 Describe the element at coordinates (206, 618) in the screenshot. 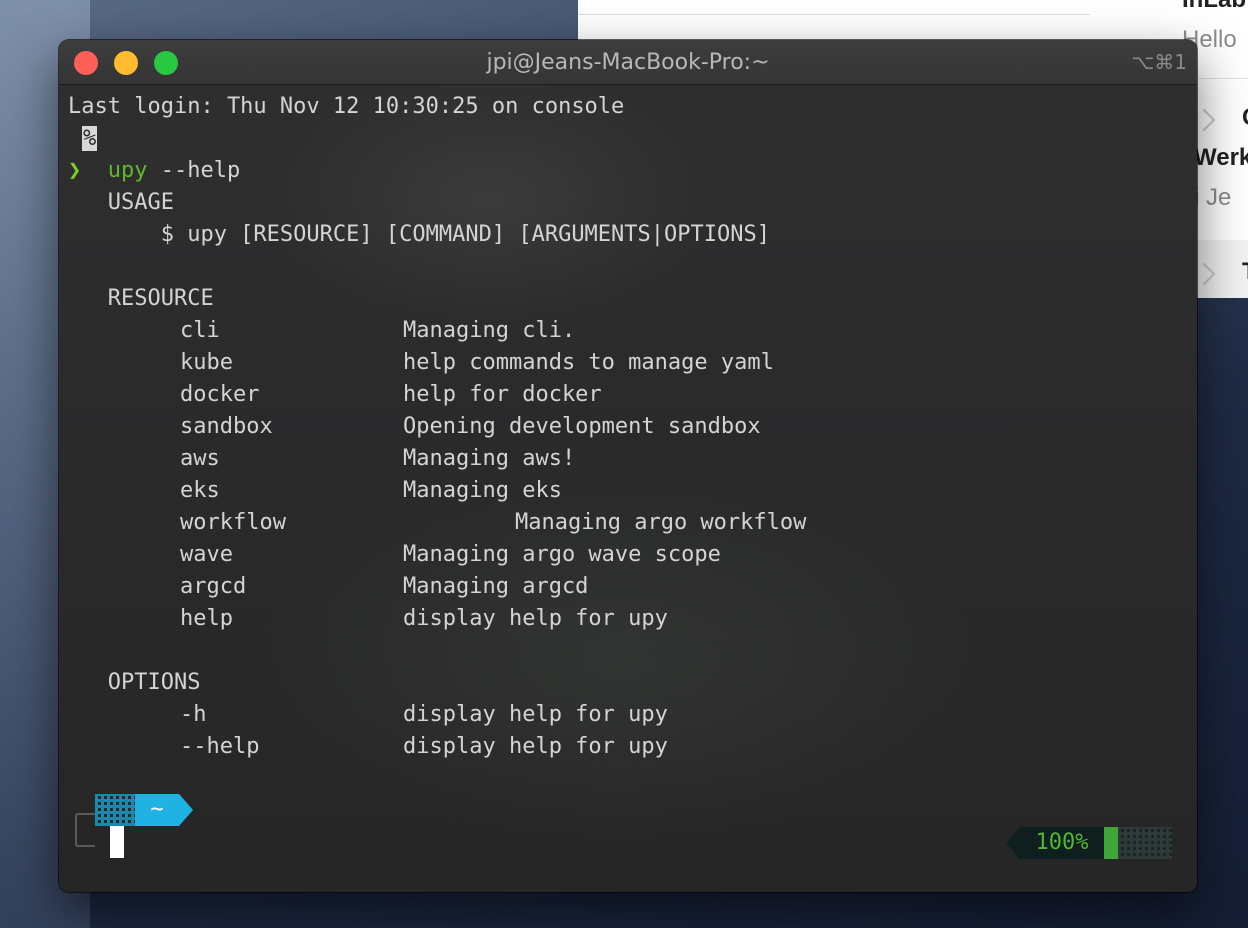

I see `resource-name: help` at that location.